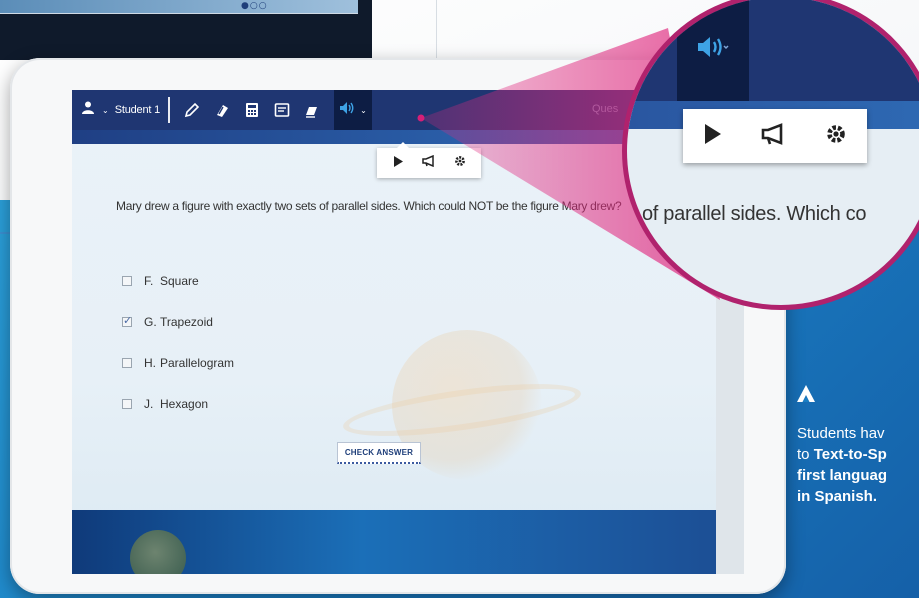 This screenshot has height=598, width=919. What do you see at coordinates (150, 321) in the screenshot?
I see `option-letter: G.` at bounding box center [150, 321].